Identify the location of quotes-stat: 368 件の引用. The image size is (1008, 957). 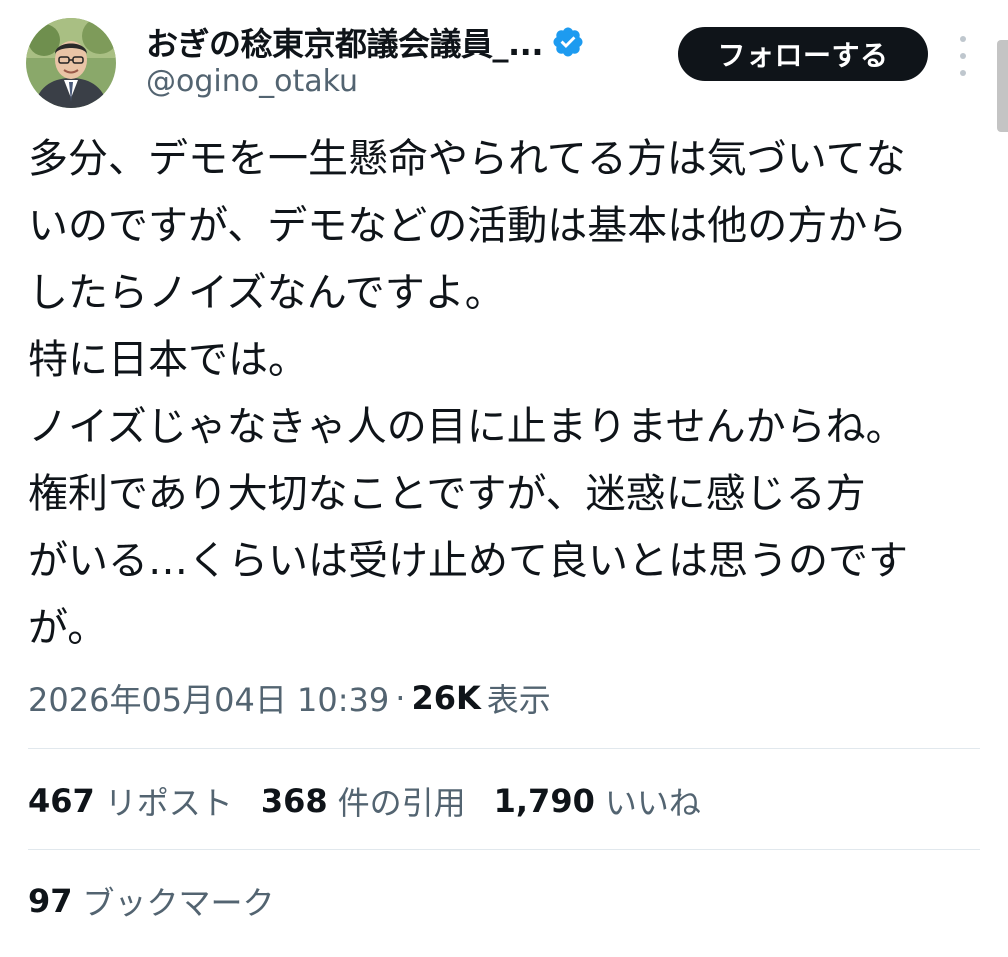
(363, 801).